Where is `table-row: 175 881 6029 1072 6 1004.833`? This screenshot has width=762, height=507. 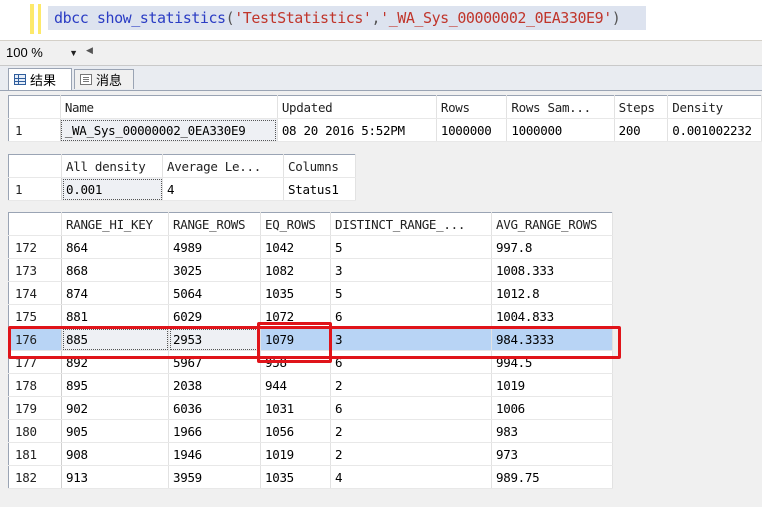 table-row: 175 881 6029 1072 6 1004.833 is located at coordinates (310, 316).